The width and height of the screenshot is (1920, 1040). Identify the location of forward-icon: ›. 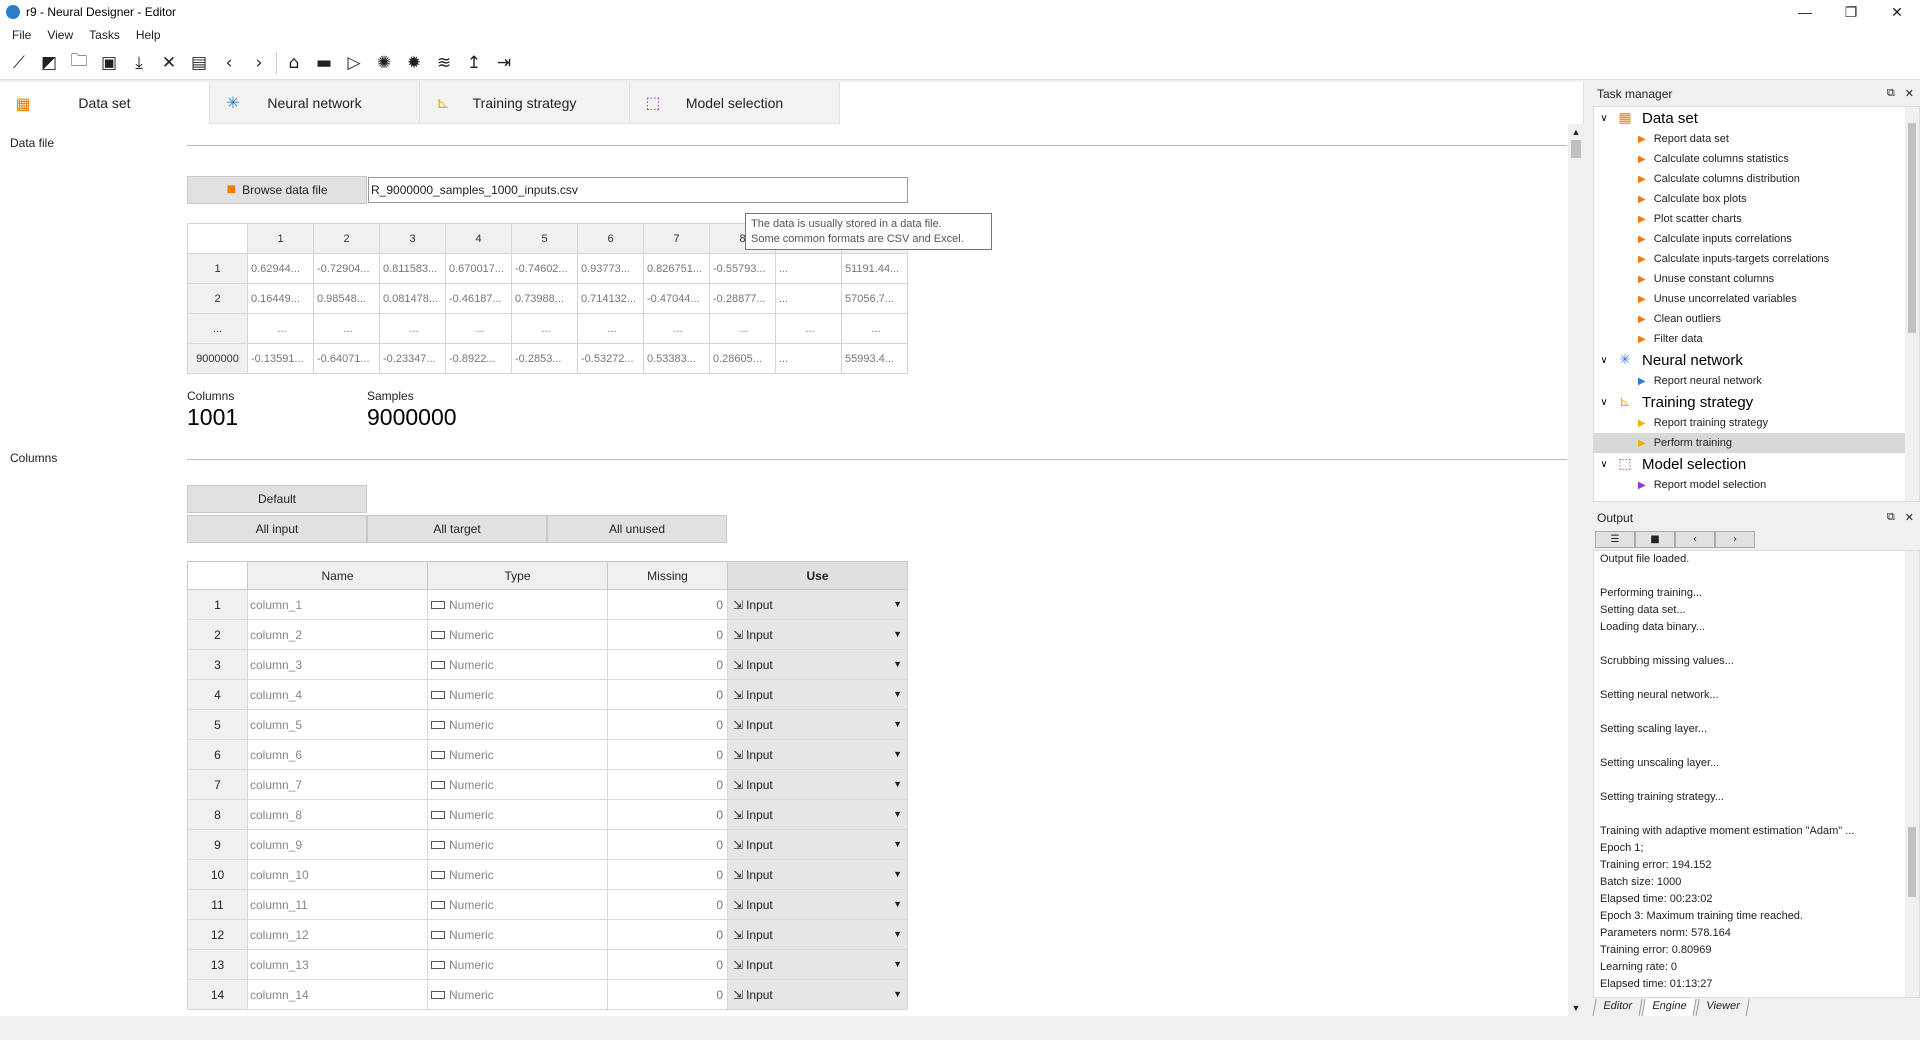
(259, 63).